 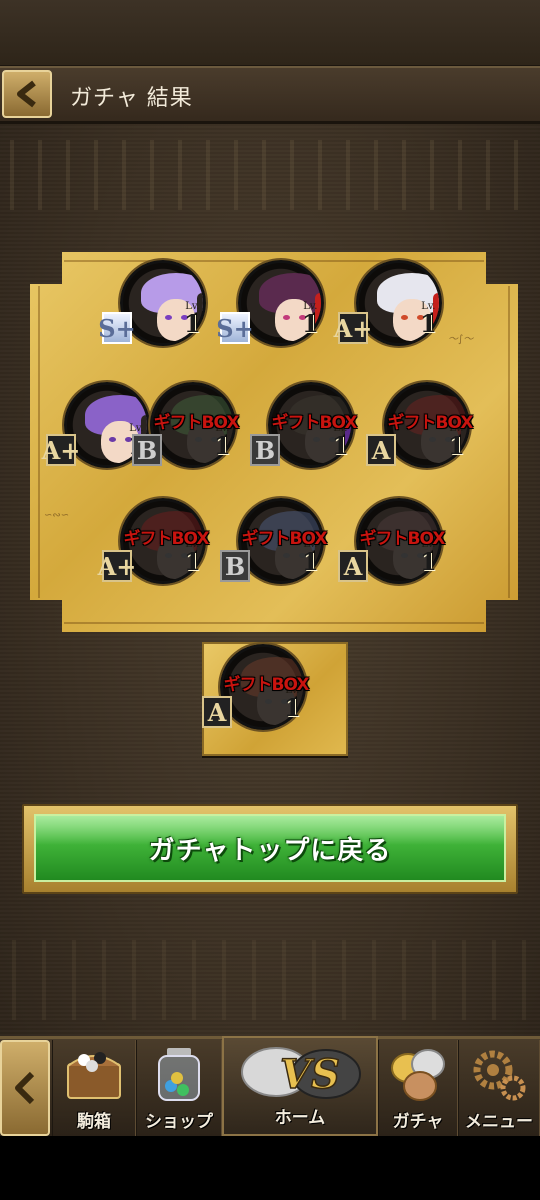 I want to click on coin-jar-icon, so click(x=179, y=1074).